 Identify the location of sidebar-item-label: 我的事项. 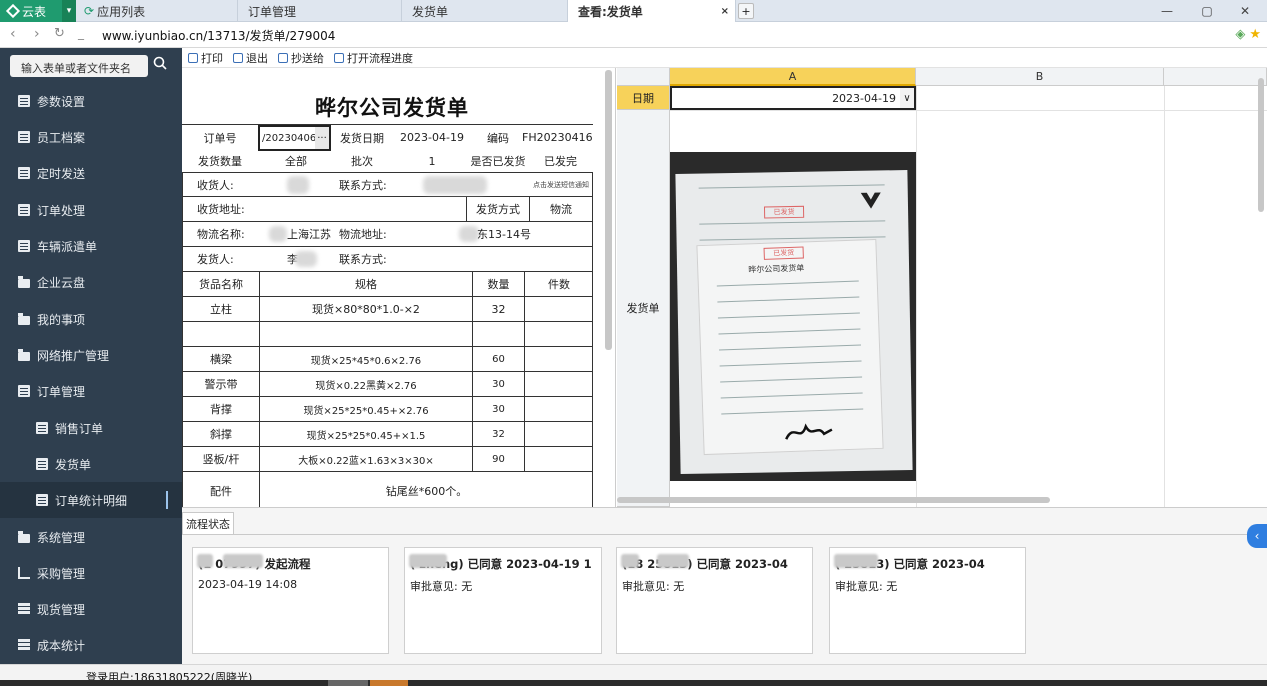
(61, 319).